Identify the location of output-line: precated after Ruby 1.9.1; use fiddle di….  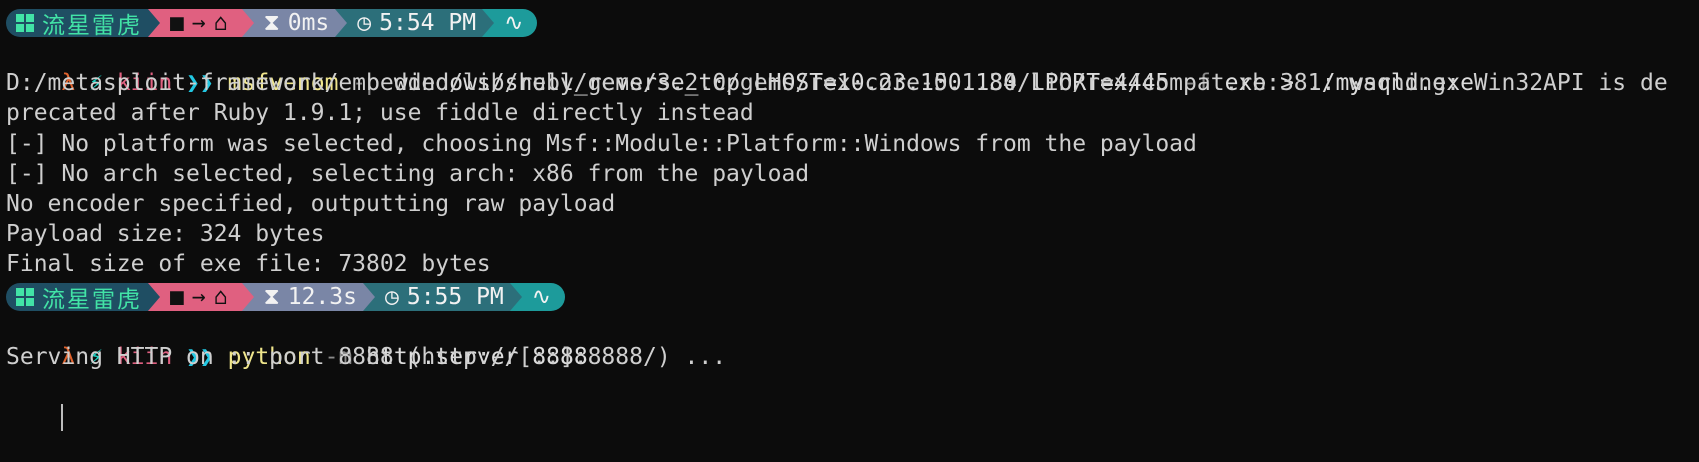
(380, 113).